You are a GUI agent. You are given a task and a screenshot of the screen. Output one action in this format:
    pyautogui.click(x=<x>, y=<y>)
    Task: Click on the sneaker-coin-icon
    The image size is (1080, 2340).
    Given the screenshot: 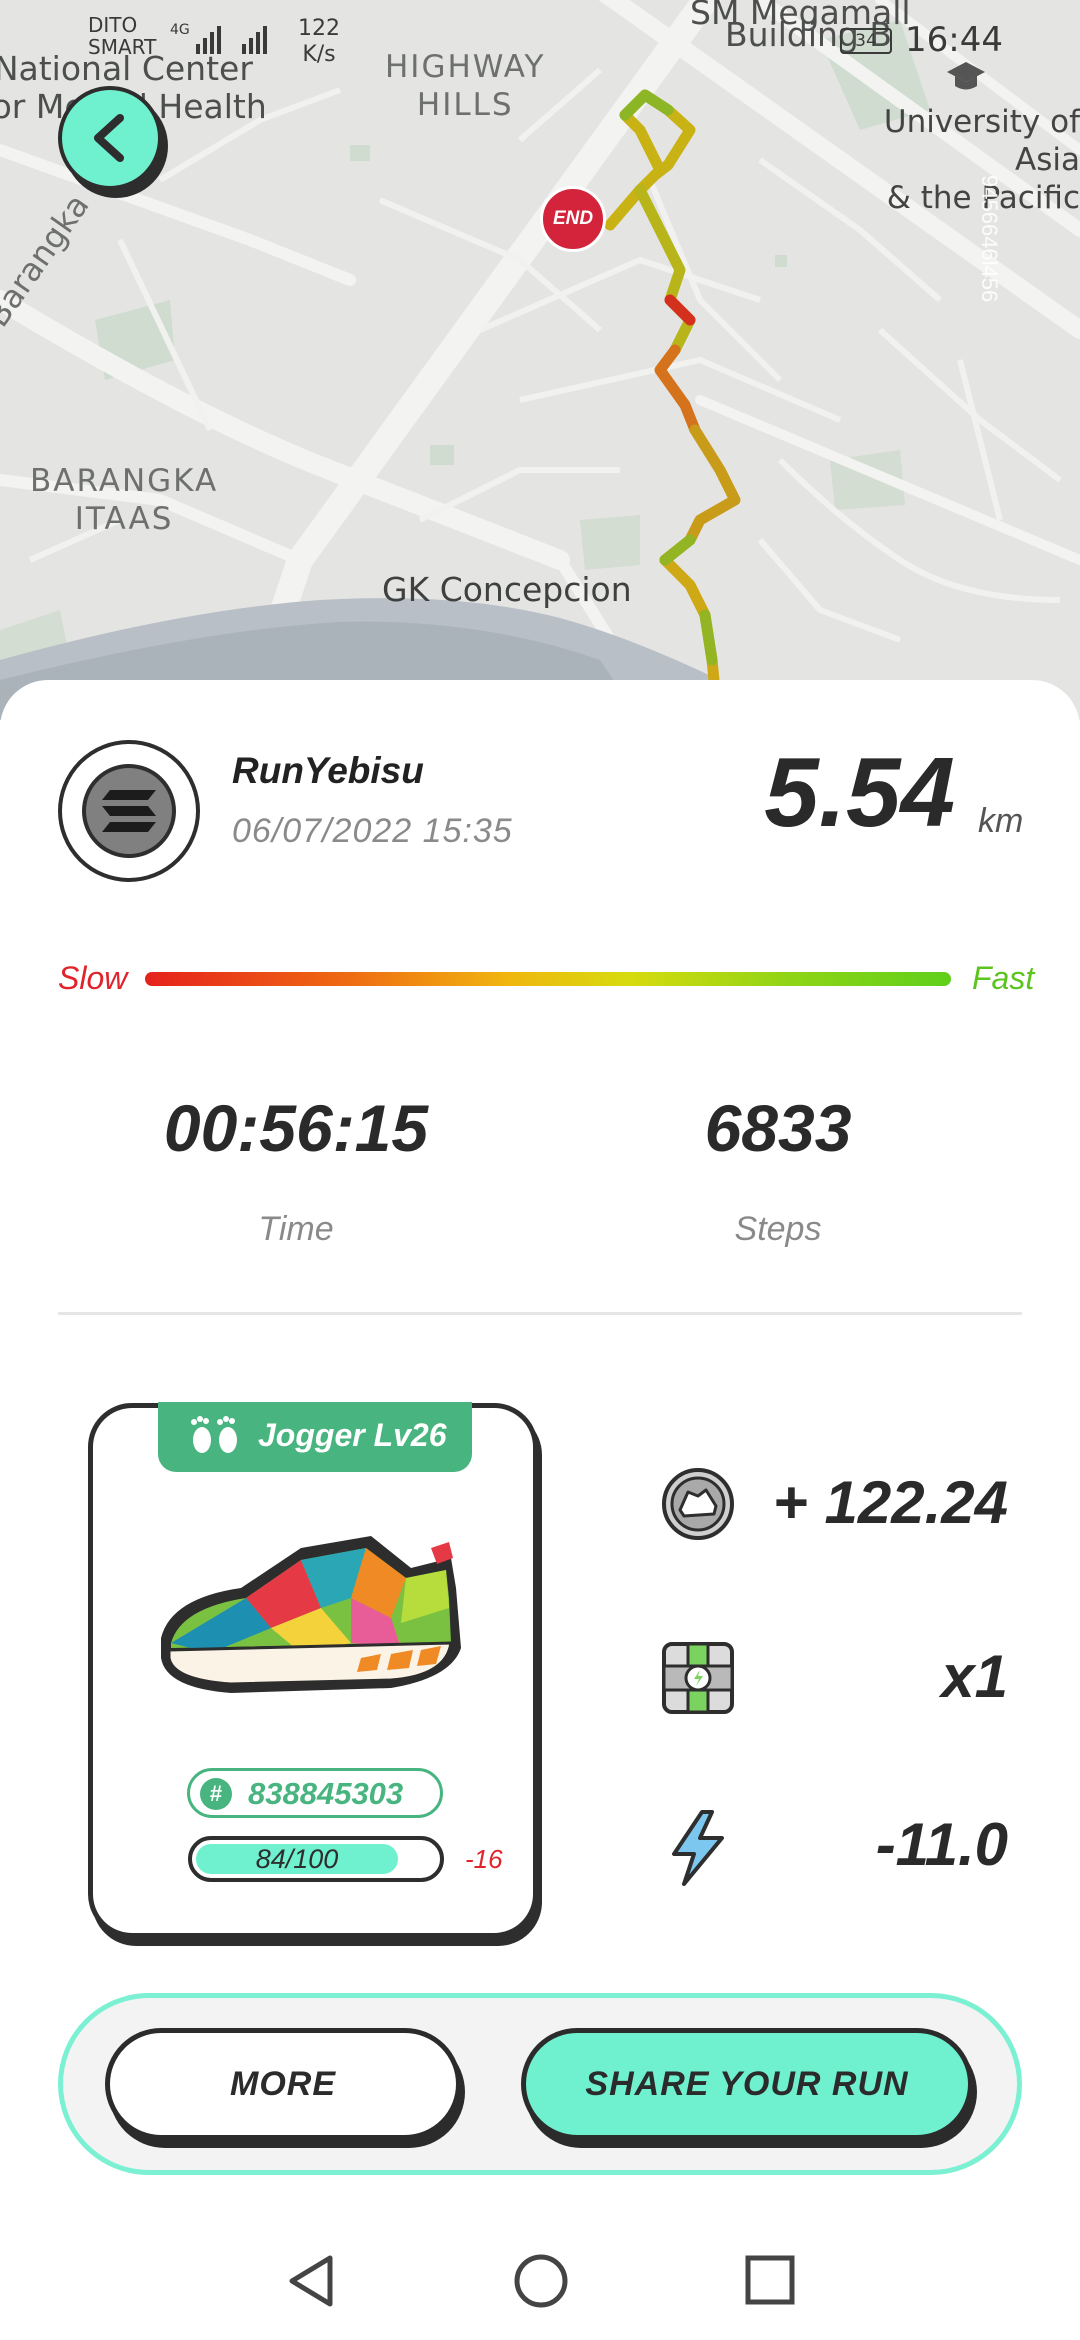 What is the action you would take?
    pyautogui.click(x=698, y=1504)
    